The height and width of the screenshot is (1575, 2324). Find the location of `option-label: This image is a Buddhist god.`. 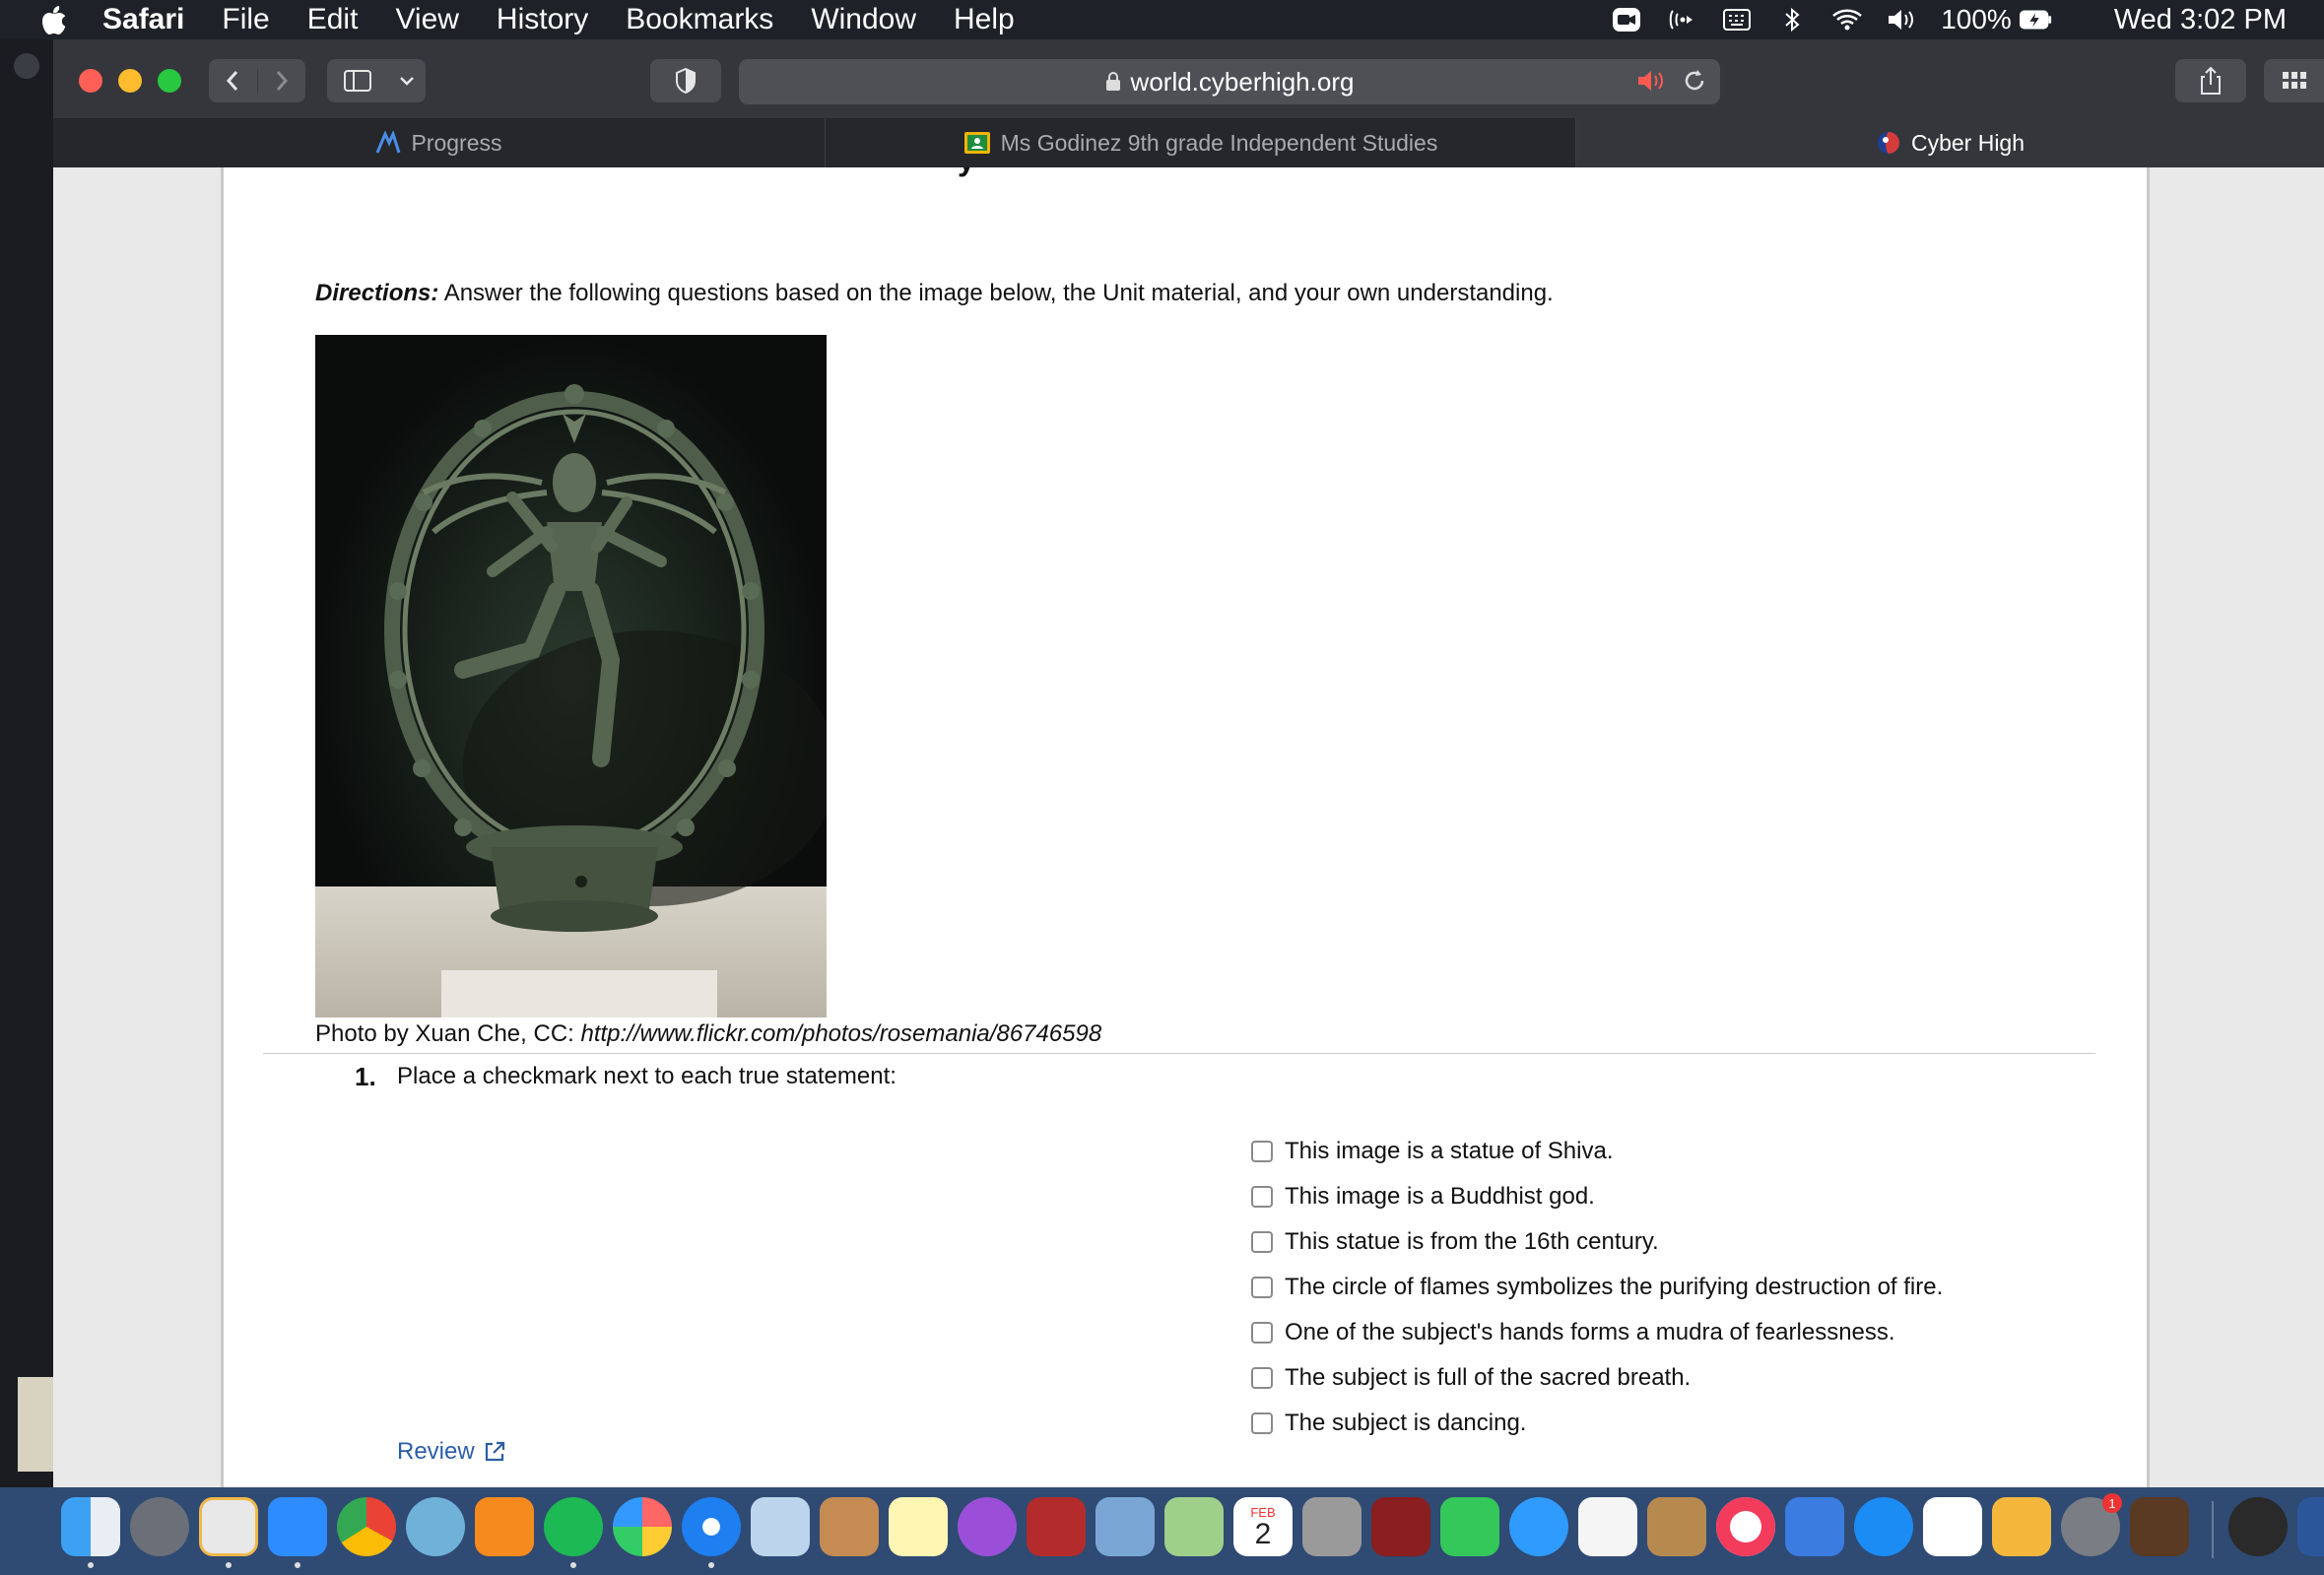

option-label: This image is a Buddhist god. is located at coordinates (1440, 1196).